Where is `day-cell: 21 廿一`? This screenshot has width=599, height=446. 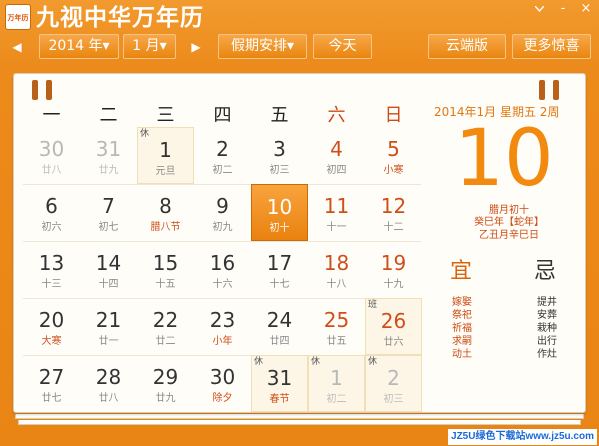
day-cell: 21 廿一 is located at coordinates (108, 326).